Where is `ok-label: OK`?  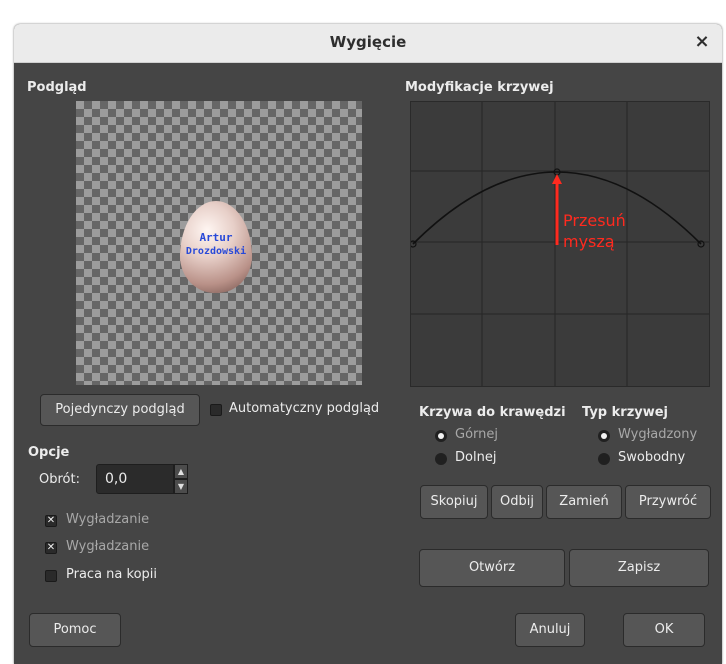
ok-label: OK is located at coordinates (664, 629).